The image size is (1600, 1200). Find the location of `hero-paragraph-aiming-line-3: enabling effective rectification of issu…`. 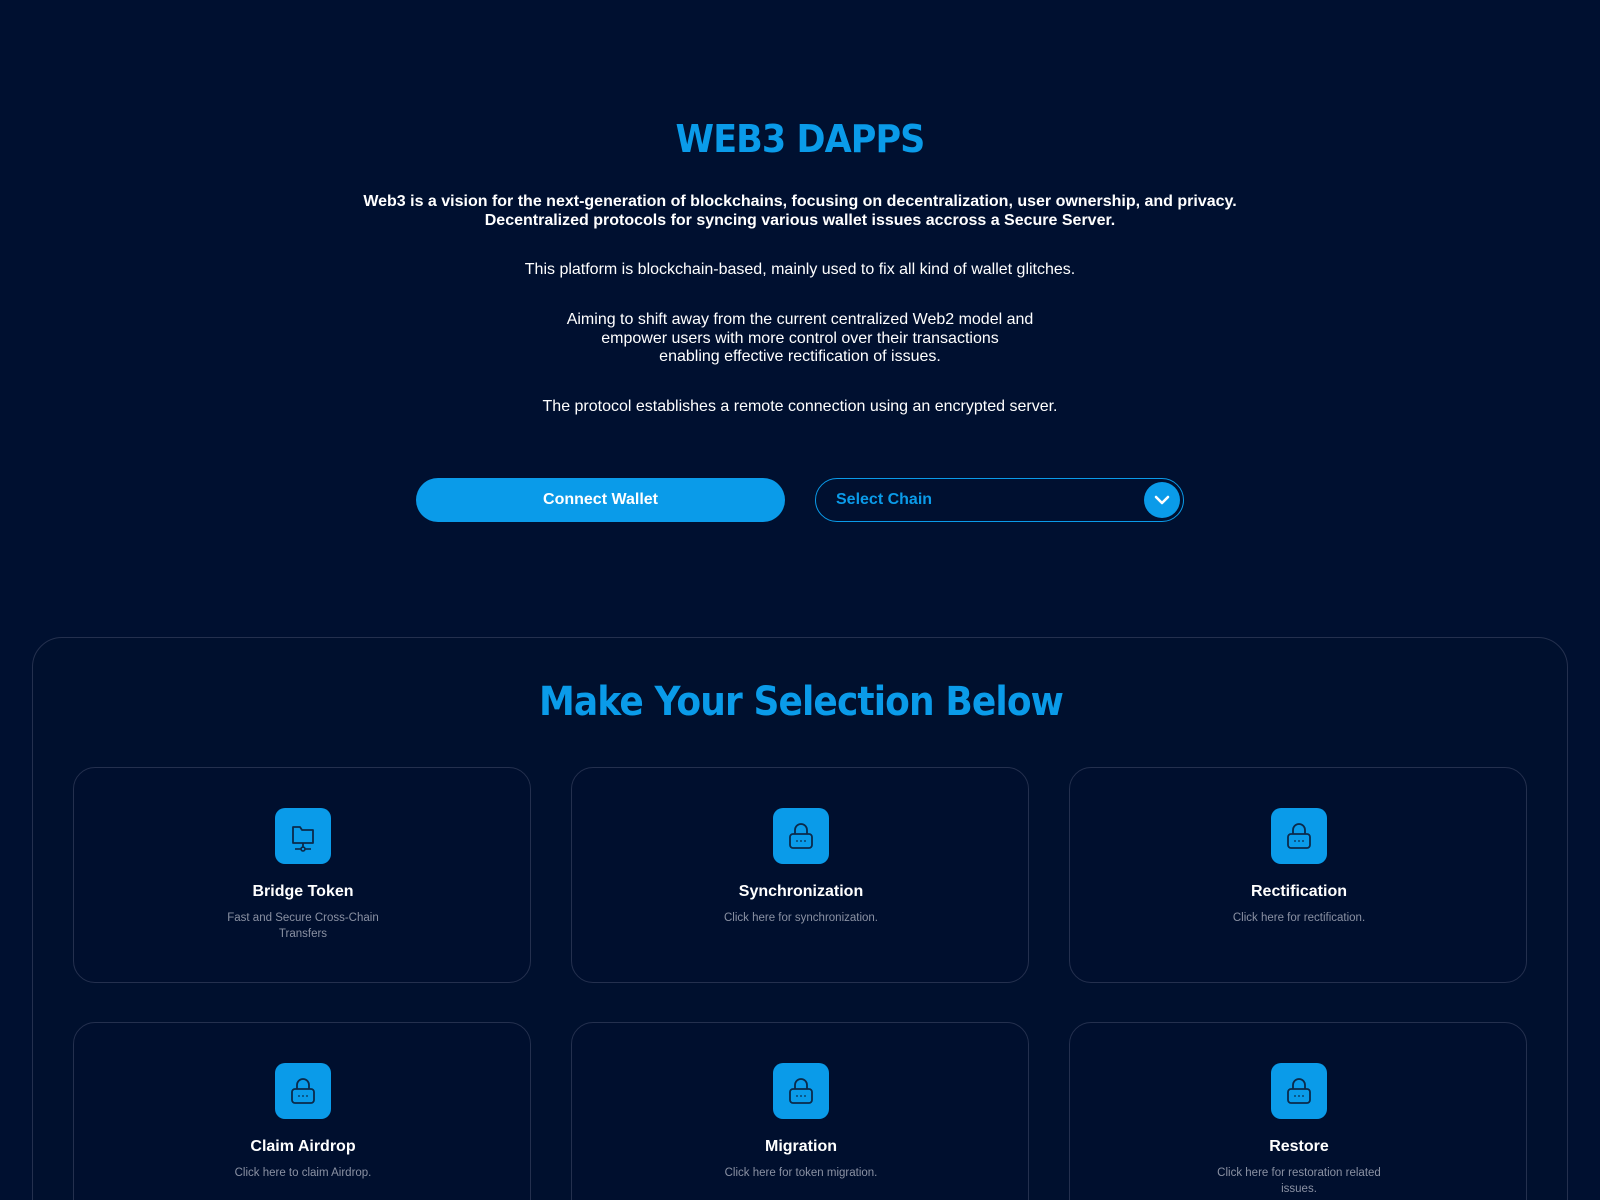

hero-paragraph-aiming-line-3: enabling effective rectification of issu… is located at coordinates (800, 356).